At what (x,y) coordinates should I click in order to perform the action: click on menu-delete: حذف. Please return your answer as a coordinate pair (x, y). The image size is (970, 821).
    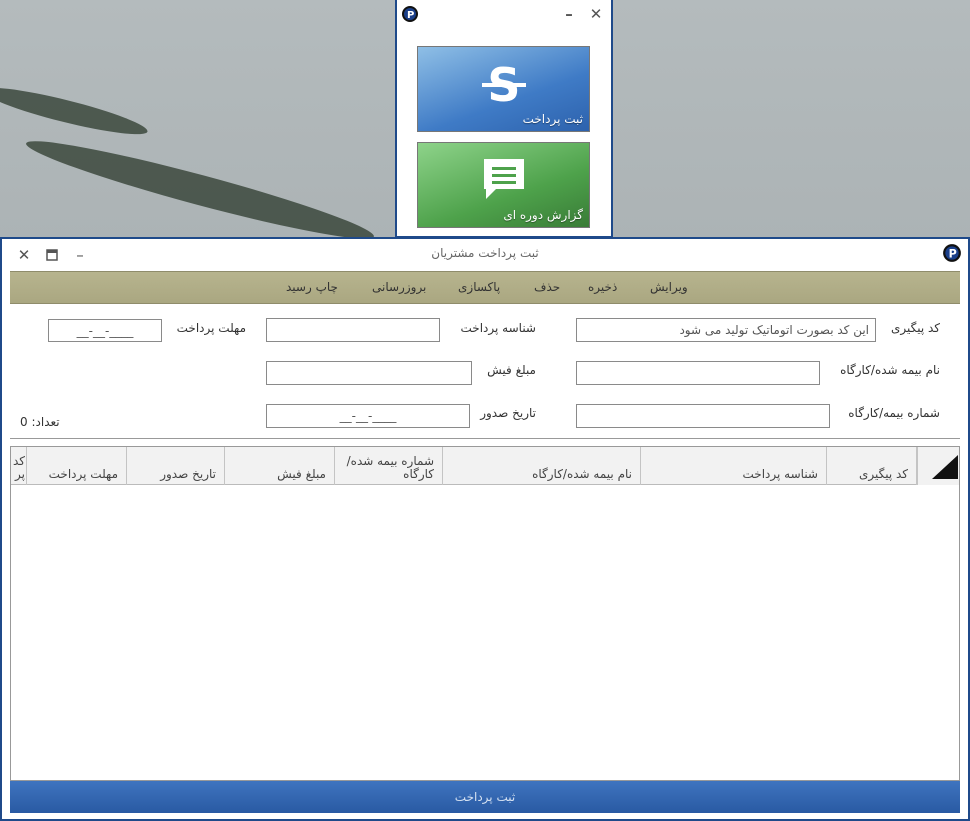
    Looking at the image, I should click on (547, 287).